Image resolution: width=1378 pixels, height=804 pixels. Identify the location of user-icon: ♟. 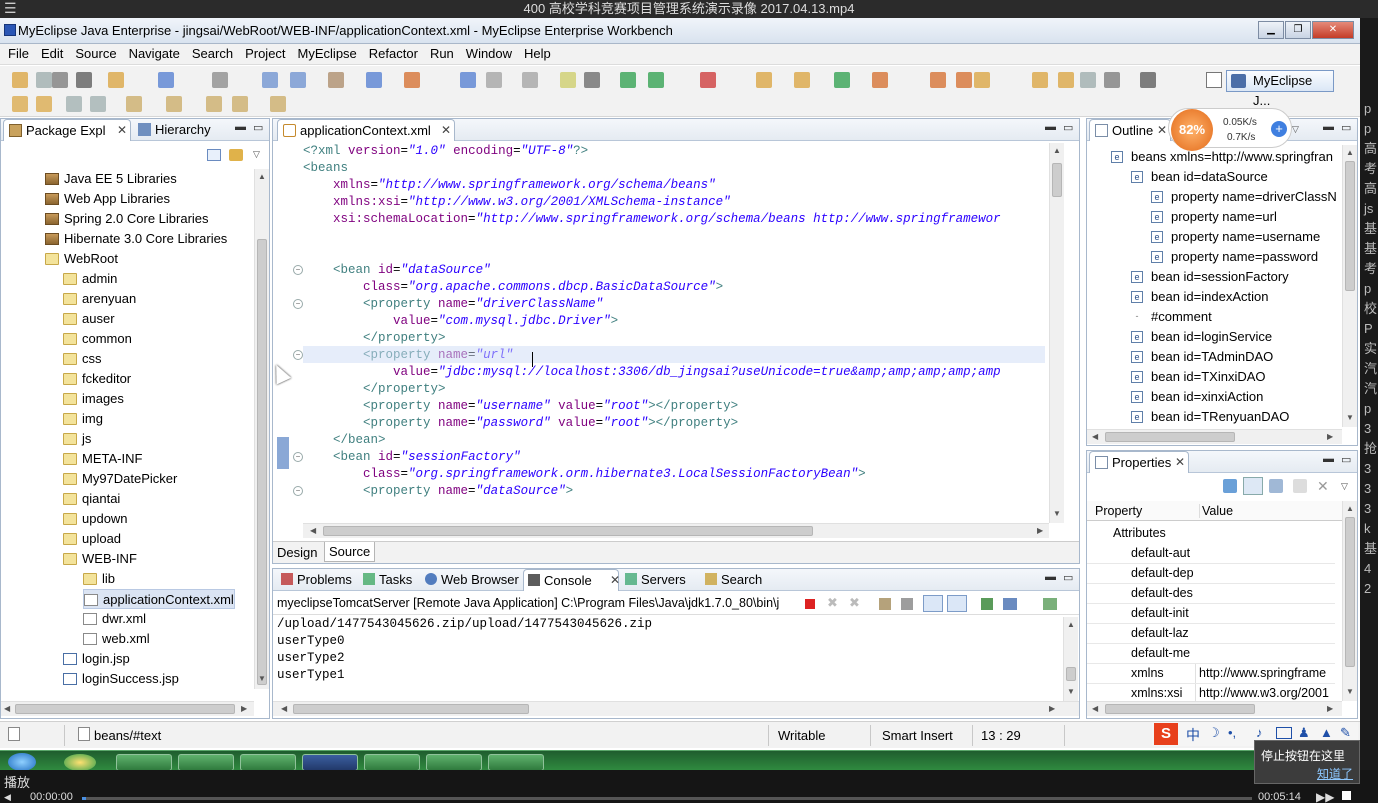
(1304, 733).